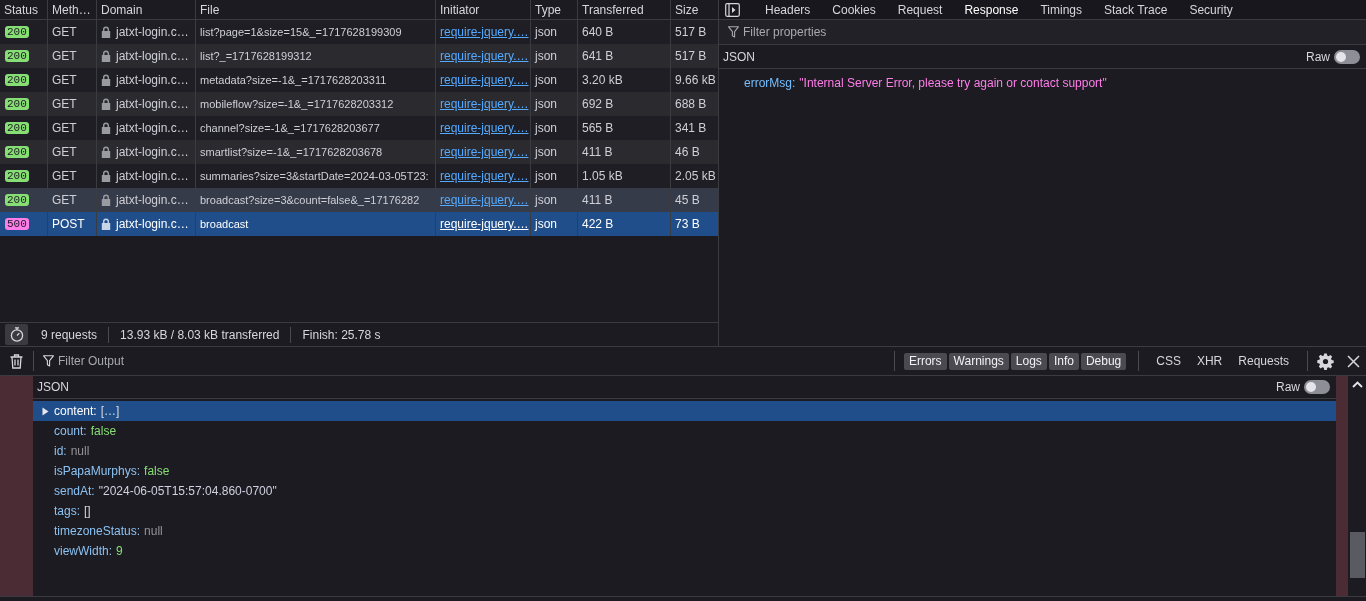  I want to click on request-file: broadcast?size=3&count=false&_=17176282, so click(310, 200).